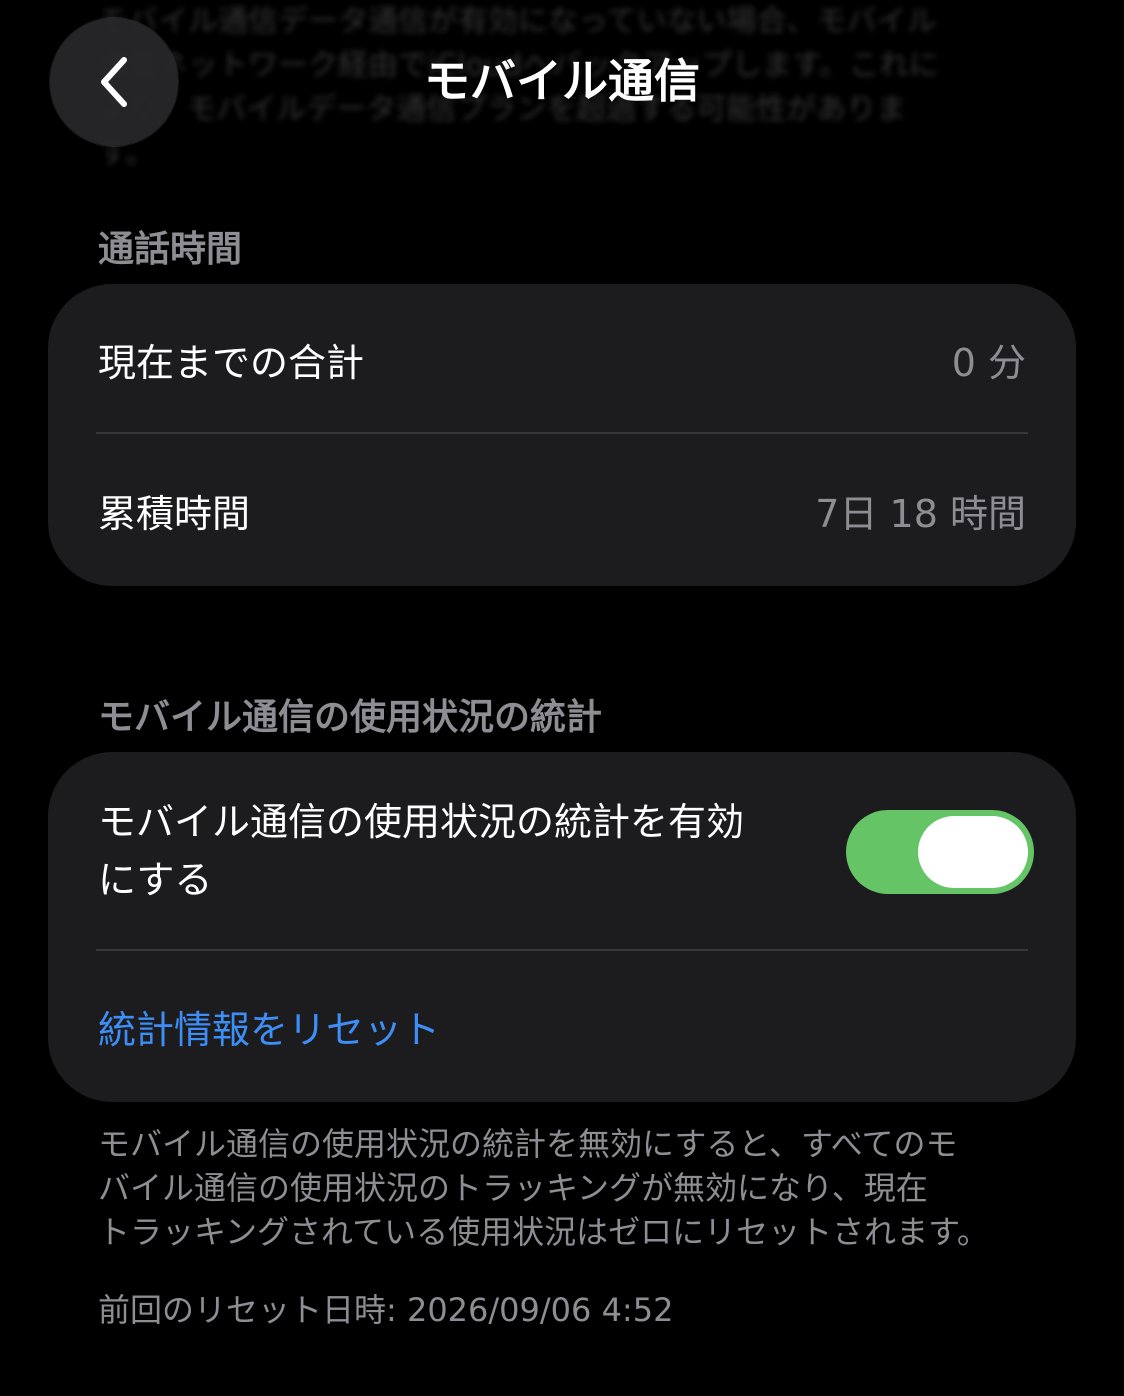  Describe the element at coordinates (562, 1026) in the screenshot. I see `reset-stats-row: 統計情報をリセット` at that location.